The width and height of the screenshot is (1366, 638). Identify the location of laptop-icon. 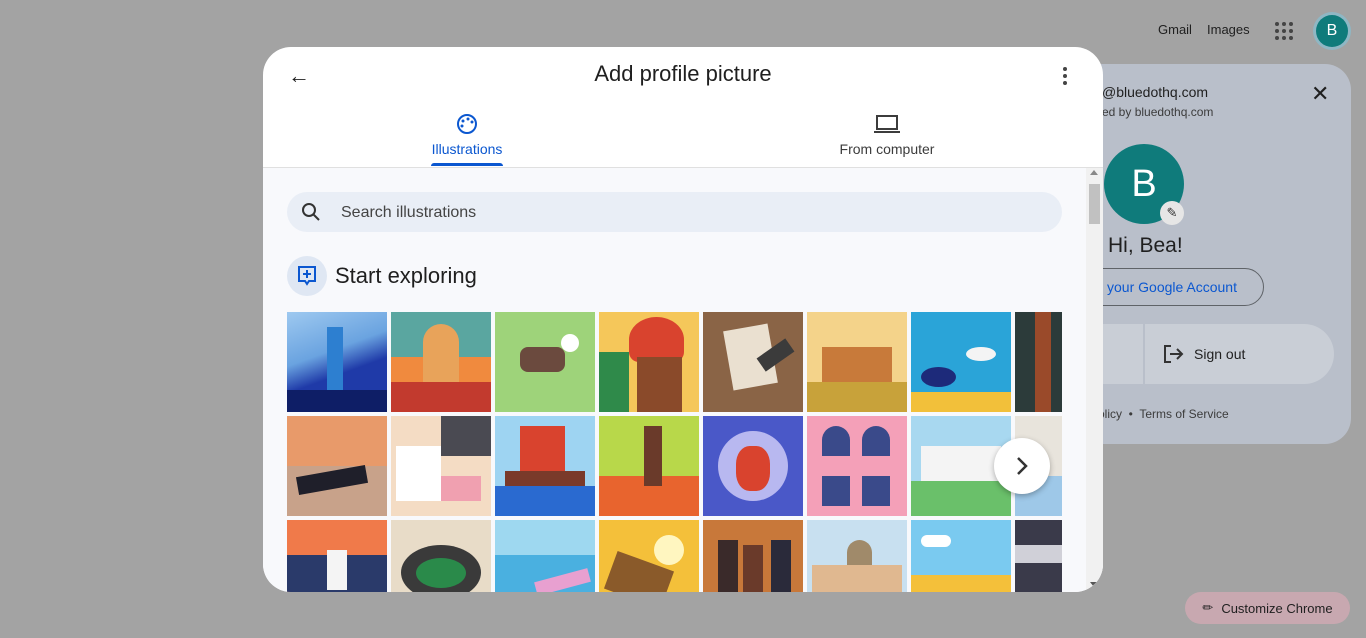
(887, 124).